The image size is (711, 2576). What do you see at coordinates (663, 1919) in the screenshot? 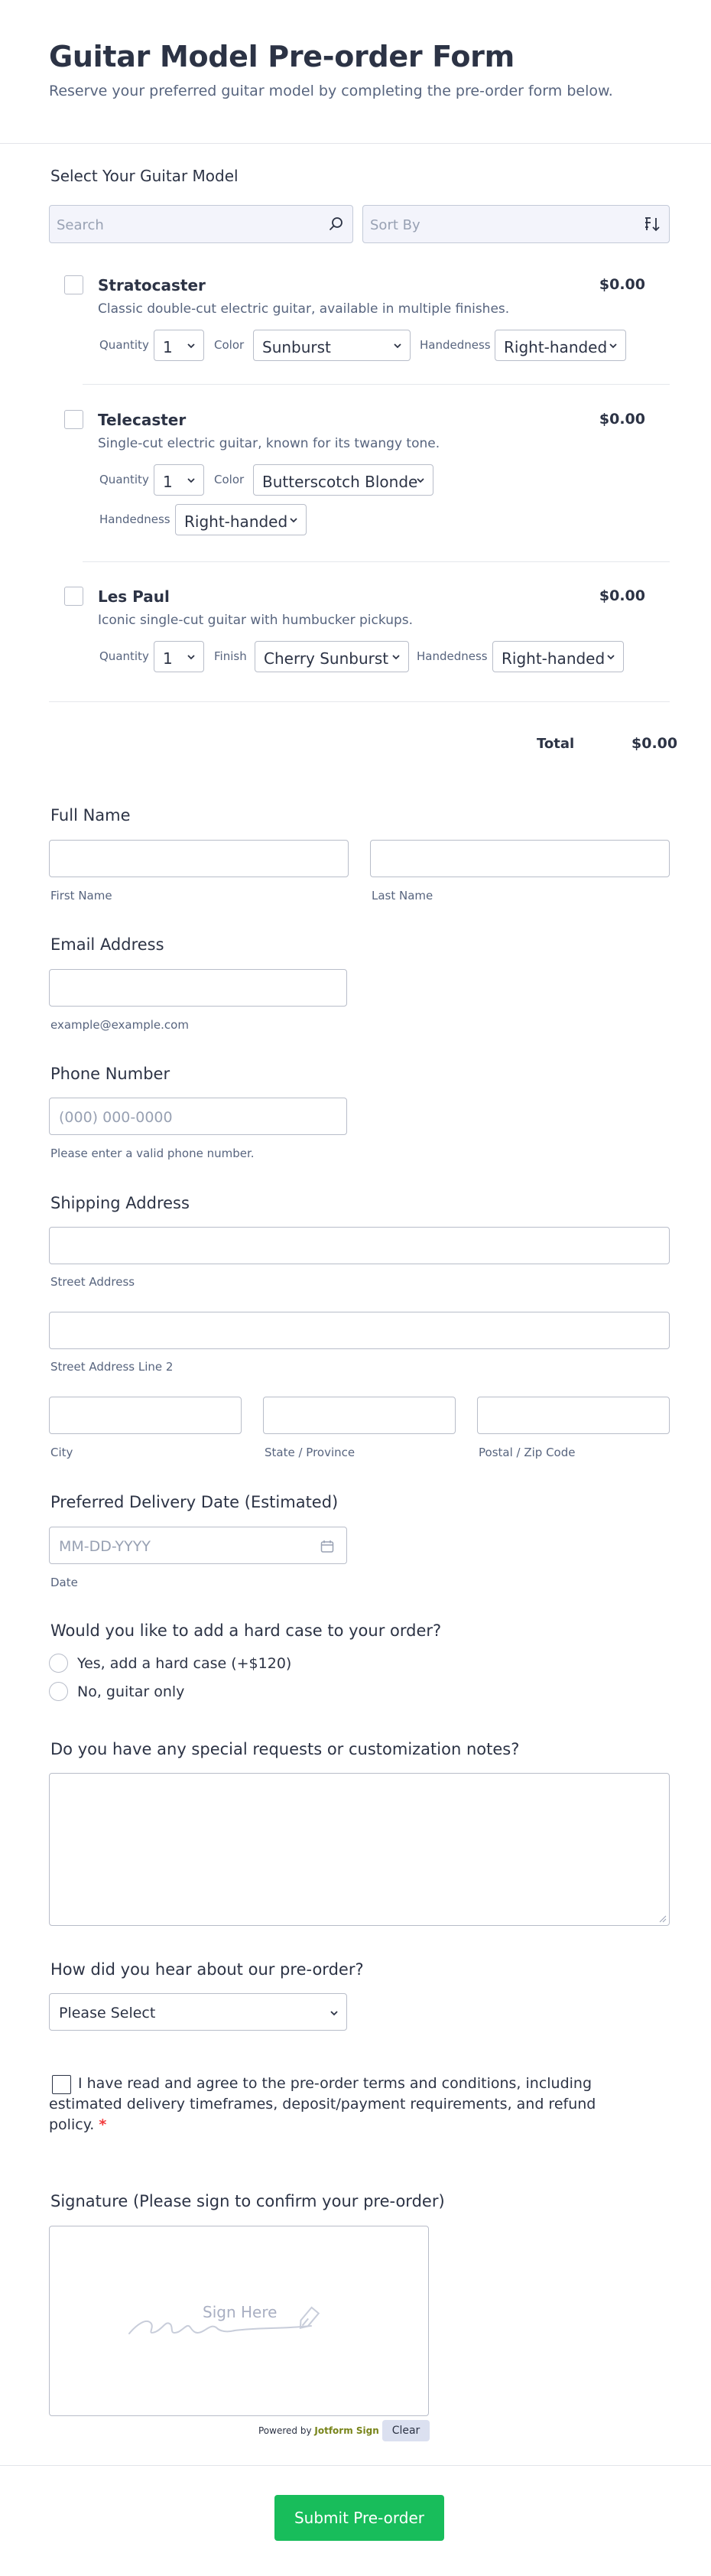
I see `resize-handle-icon` at bounding box center [663, 1919].